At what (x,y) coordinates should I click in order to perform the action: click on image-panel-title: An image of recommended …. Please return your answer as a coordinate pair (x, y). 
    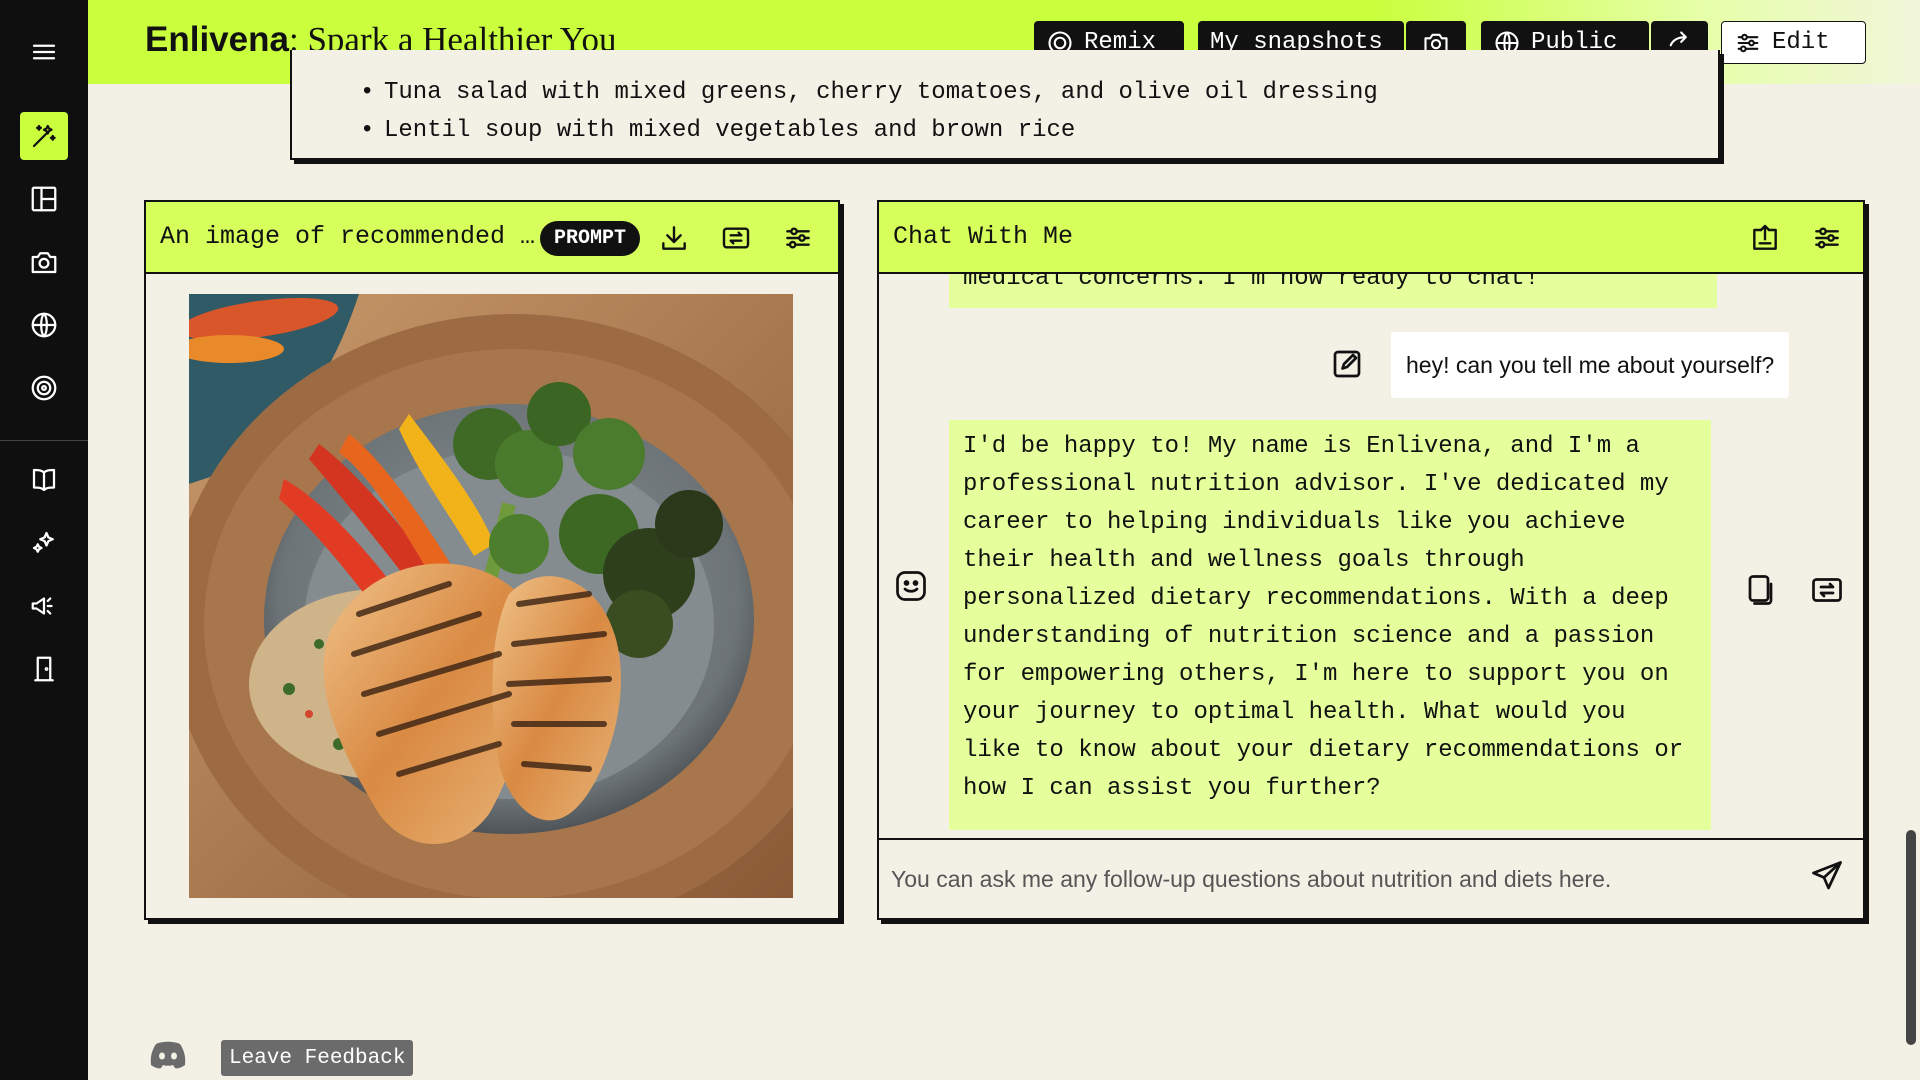
    Looking at the image, I should click on (348, 236).